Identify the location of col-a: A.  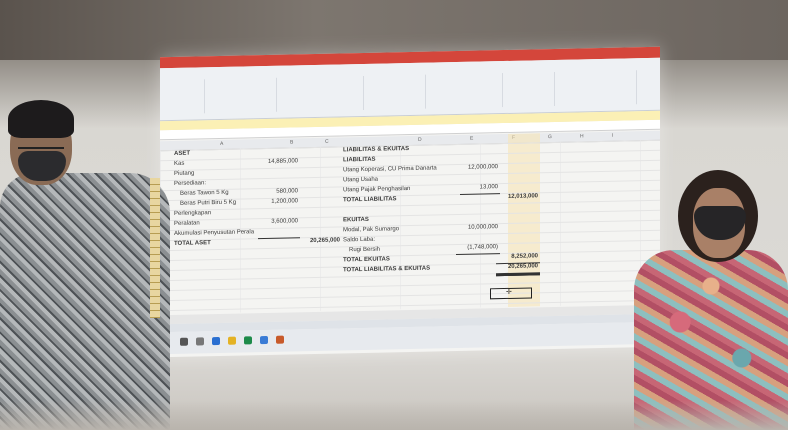
(222, 143).